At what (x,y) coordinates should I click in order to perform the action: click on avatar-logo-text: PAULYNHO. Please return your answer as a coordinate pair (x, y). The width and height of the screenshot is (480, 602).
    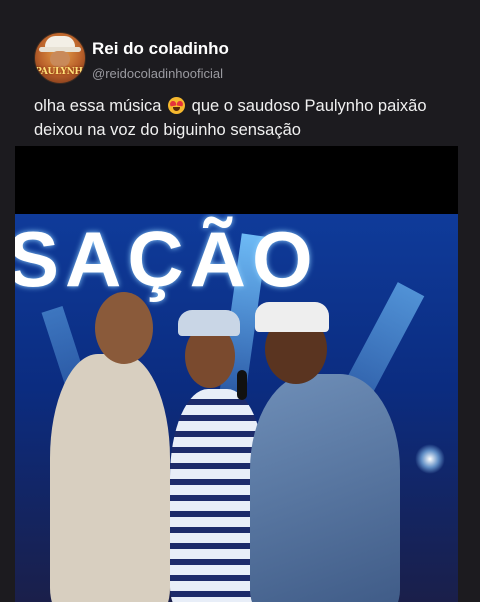
    Looking at the image, I should click on (60, 72).